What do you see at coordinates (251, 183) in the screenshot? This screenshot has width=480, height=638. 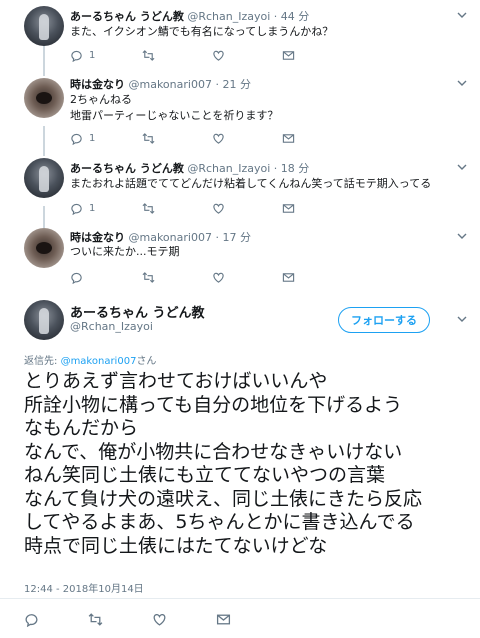 I see `tweet-text: またおれよ話題でててどんだけ粘着してくんねん笑って話モテ期入ってる` at bounding box center [251, 183].